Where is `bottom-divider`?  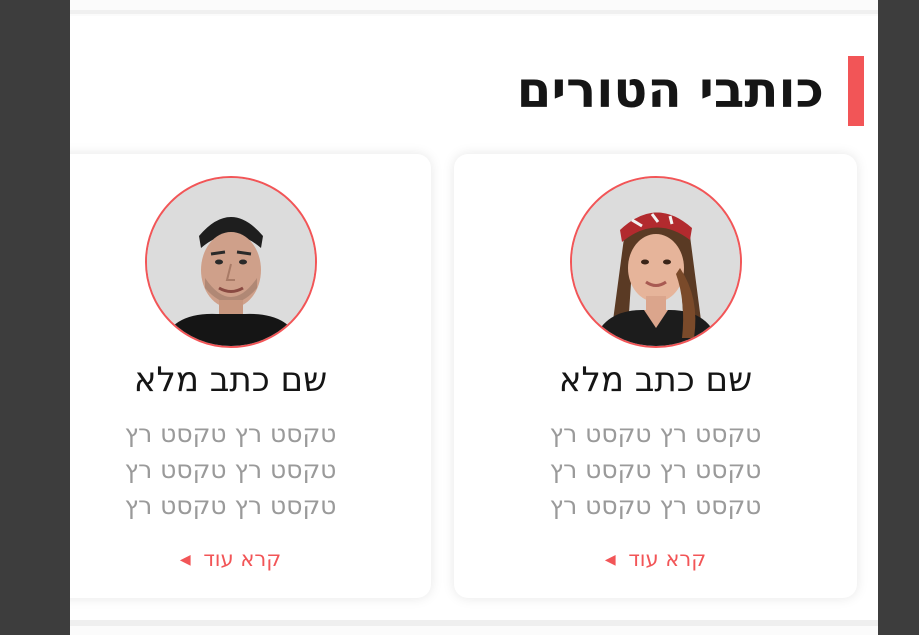
bottom-divider is located at coordinates (474, 623).